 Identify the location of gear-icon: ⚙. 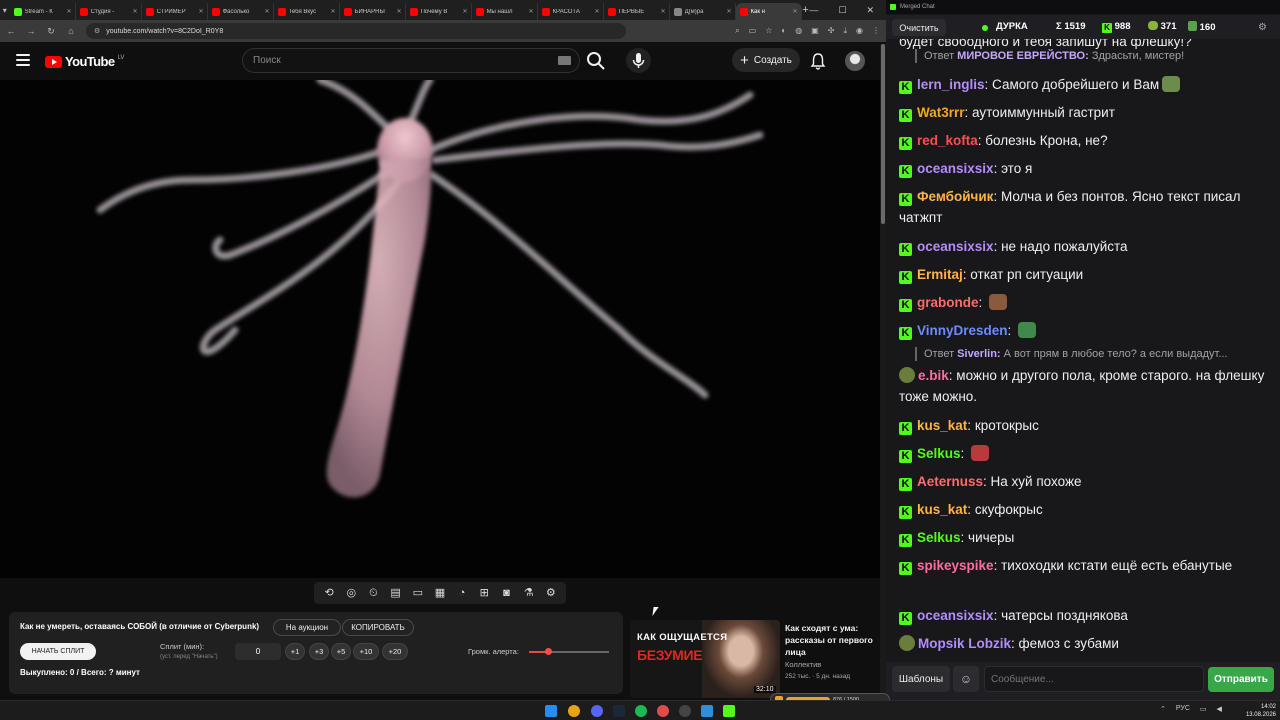
(551, 593).